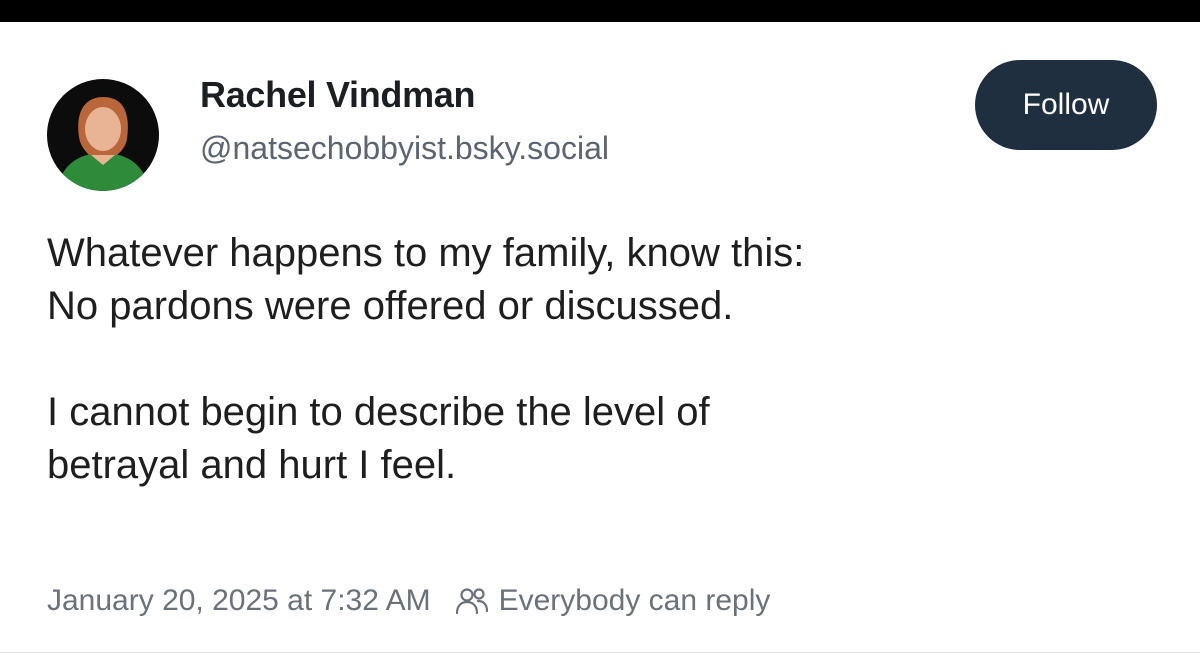 The width and height of the screenshot is (1200, 659). Describe the element at coordinates (338, 95) in the screenshot. I see `author-name: Rachel Vindman` at that location.